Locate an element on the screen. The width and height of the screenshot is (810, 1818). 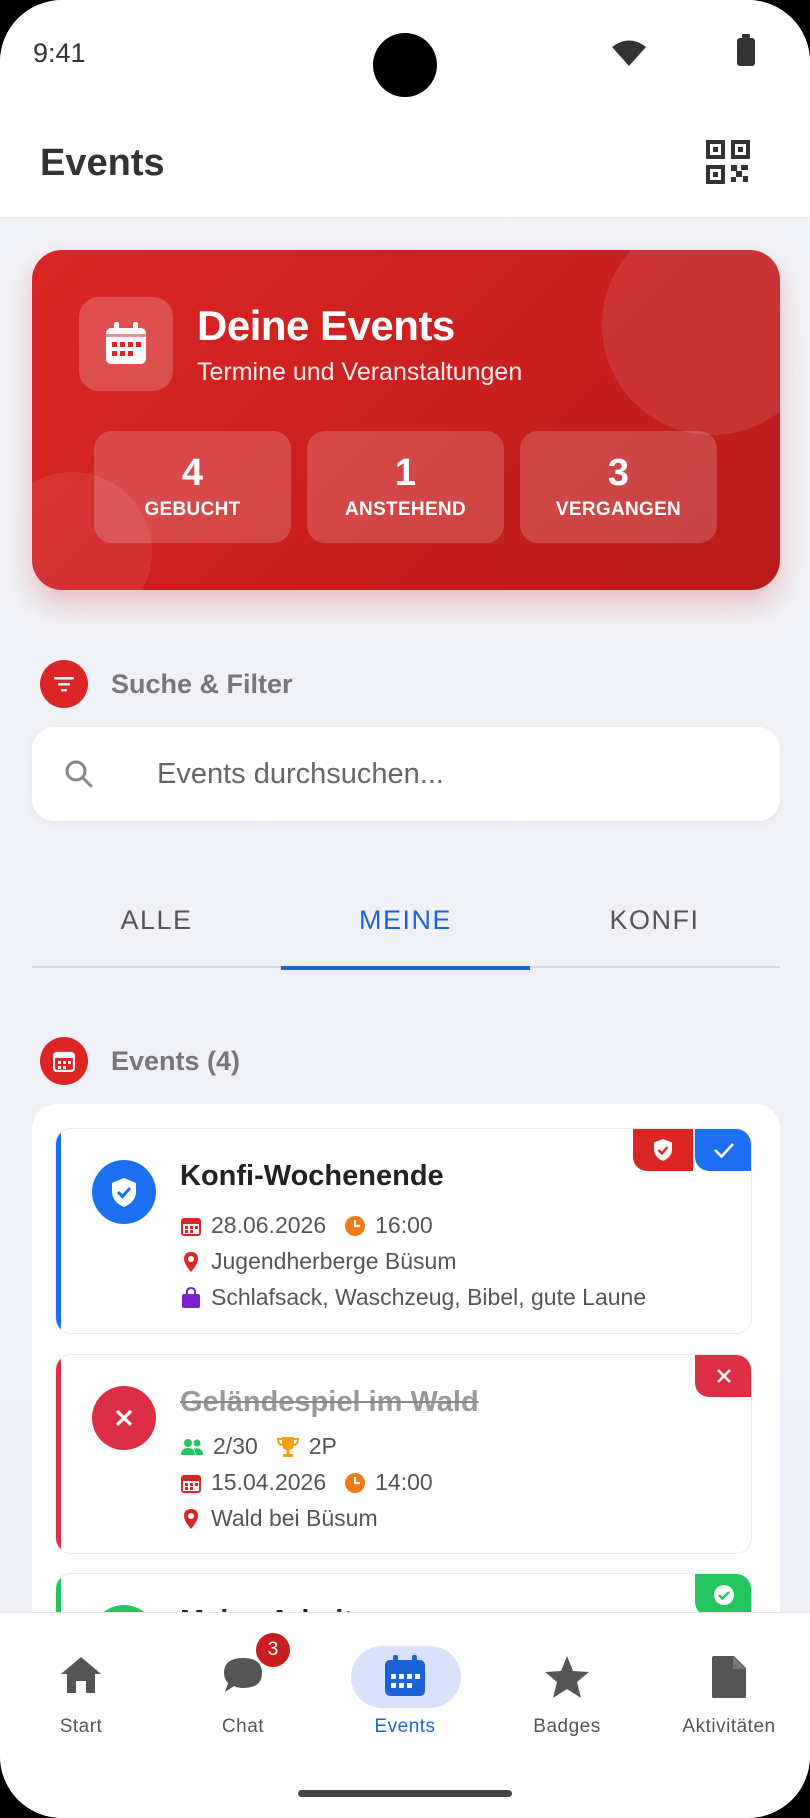
events-section-icon is located at coordinates (64, 1061).